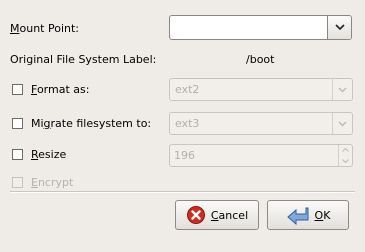 This screenshot has width=365, height=252. Describe the element at coordinates (260, 59) in the screenshot. I see `fs-label-value: /boot` at that location.